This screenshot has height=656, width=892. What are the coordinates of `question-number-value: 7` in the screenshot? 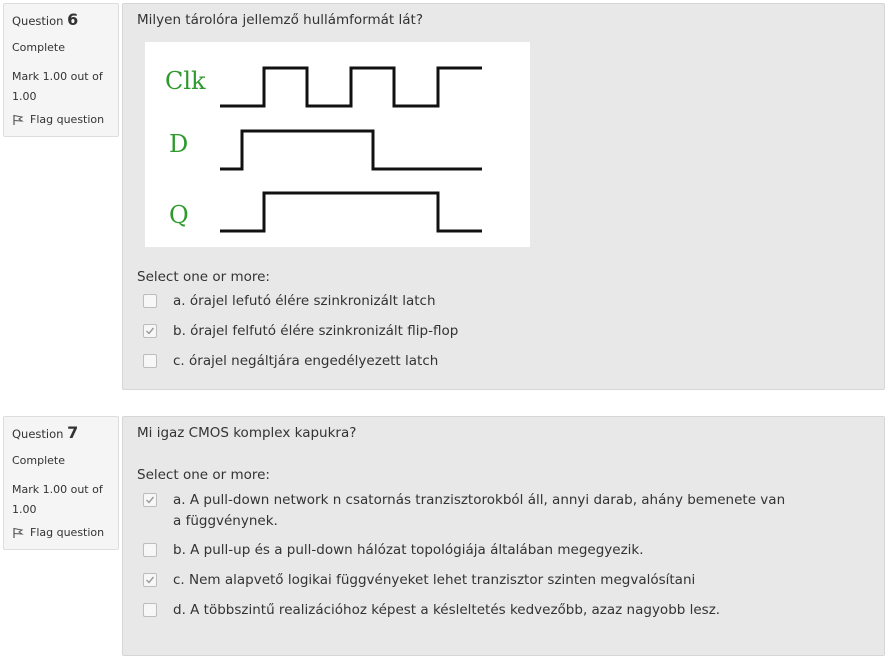 It's located at (73, 432).